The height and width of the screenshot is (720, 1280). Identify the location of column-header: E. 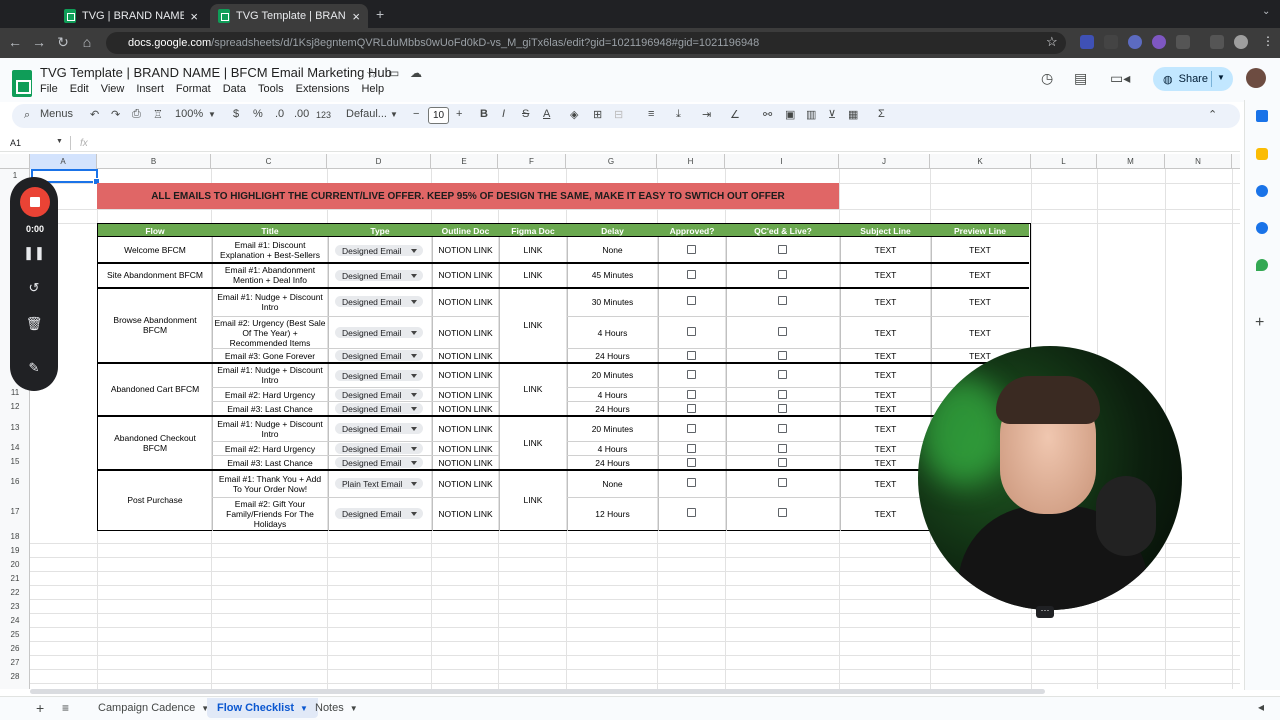
(464, 161).